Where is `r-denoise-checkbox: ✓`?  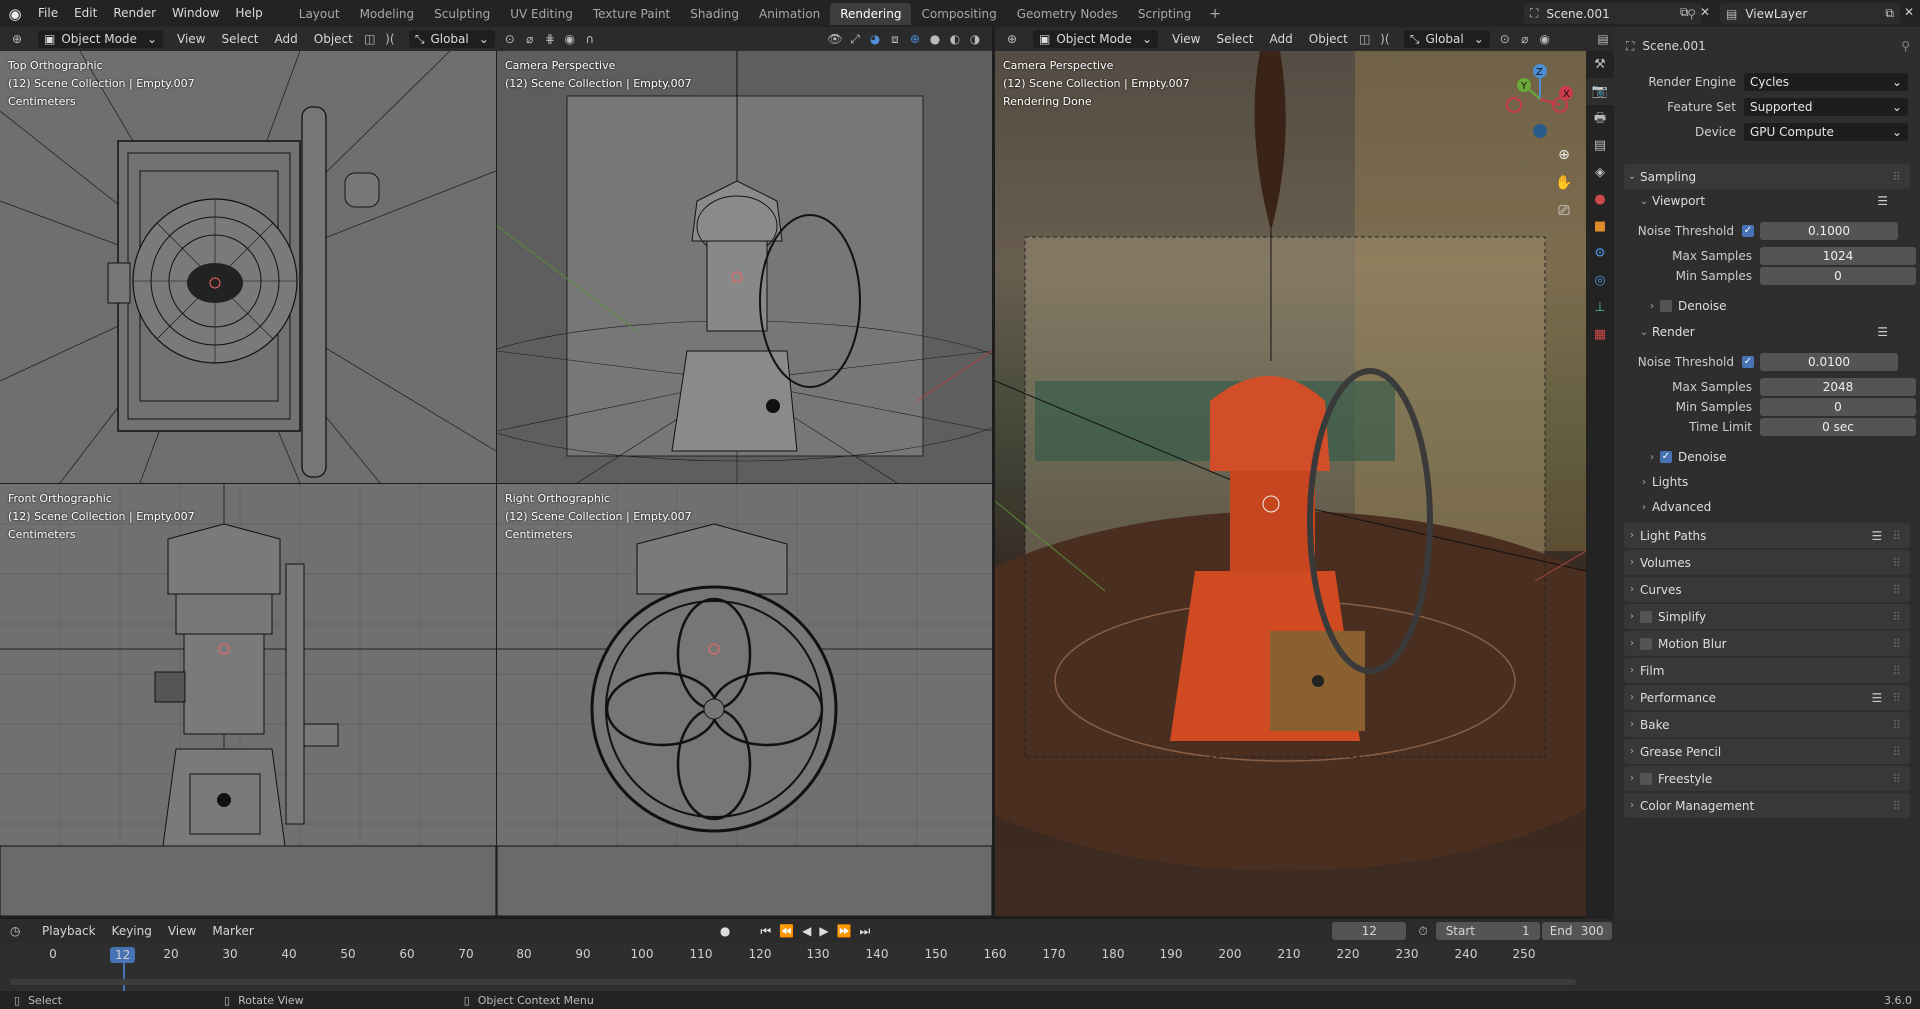 r-denoise-checkbox: ✓ is located at coordinates (1666, 457).